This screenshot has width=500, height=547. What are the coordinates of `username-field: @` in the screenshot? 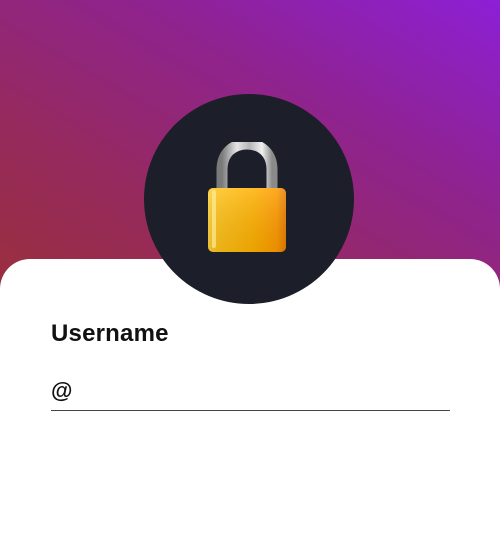 It's located at (250, 391).